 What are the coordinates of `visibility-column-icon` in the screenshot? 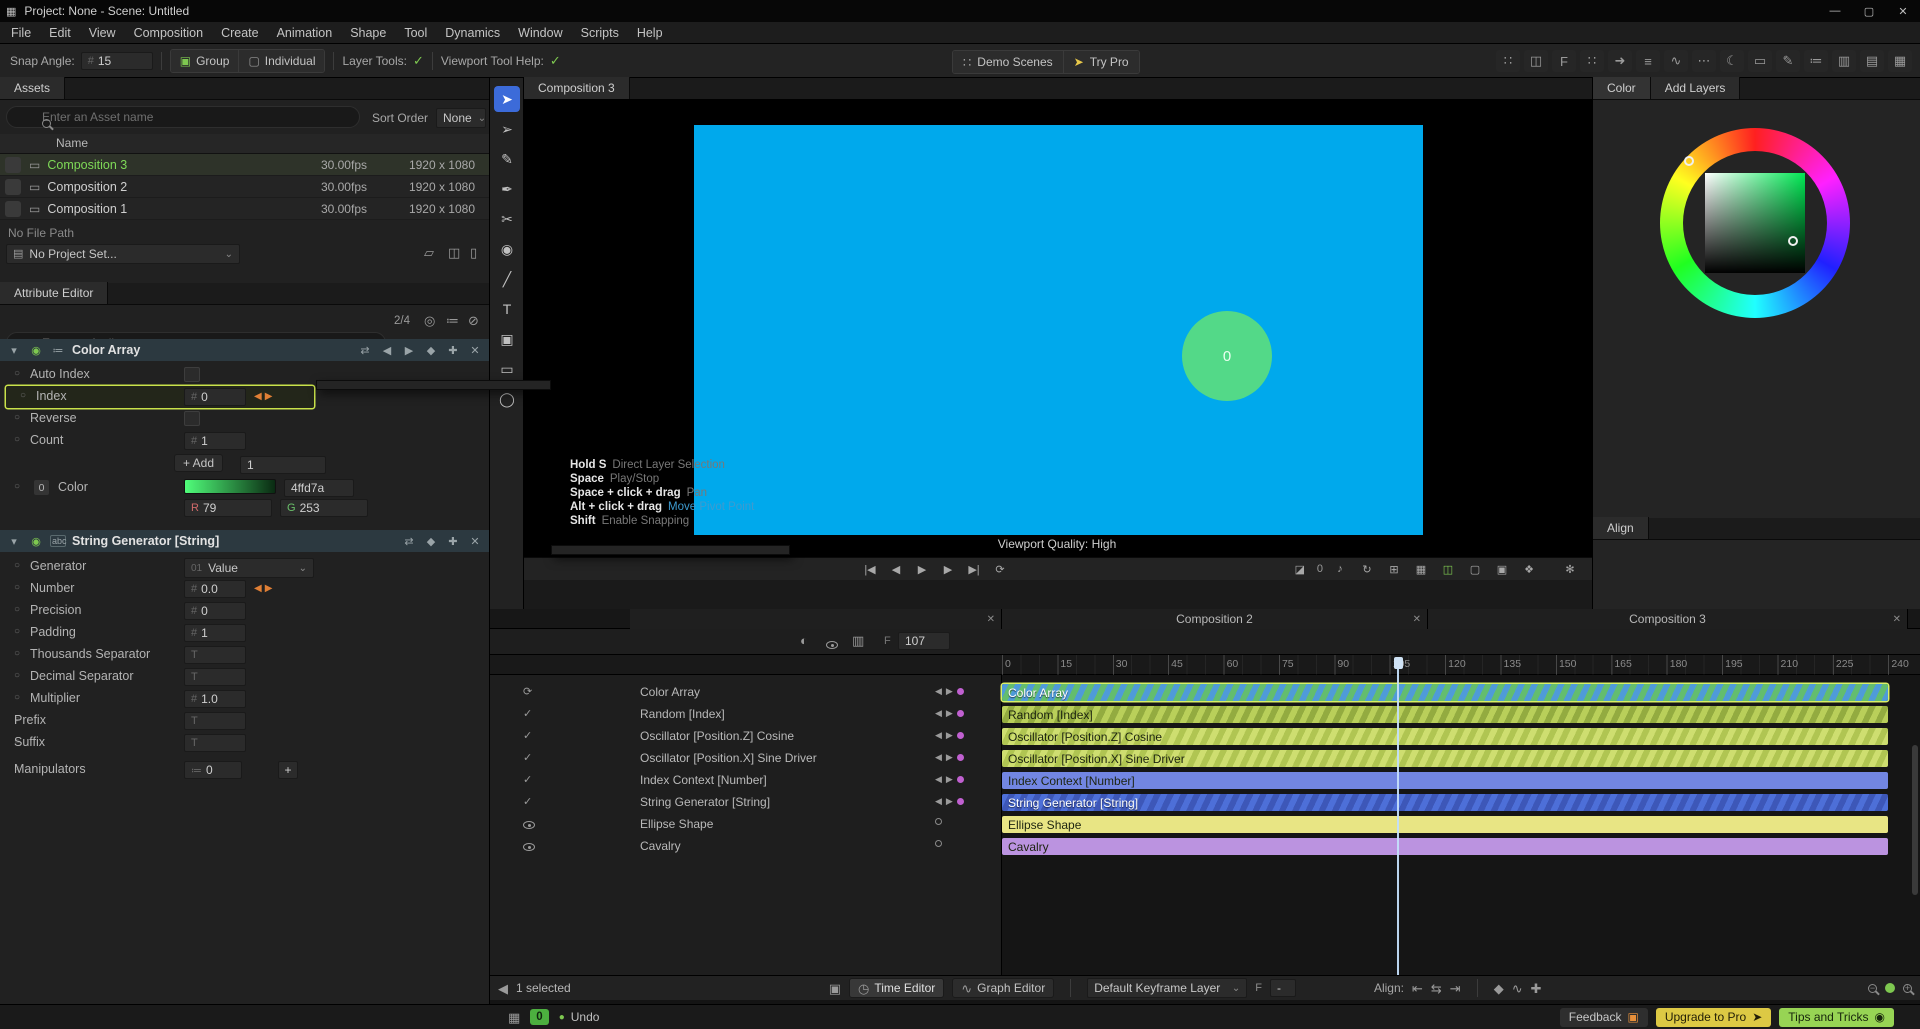 It's located at (832, 644).